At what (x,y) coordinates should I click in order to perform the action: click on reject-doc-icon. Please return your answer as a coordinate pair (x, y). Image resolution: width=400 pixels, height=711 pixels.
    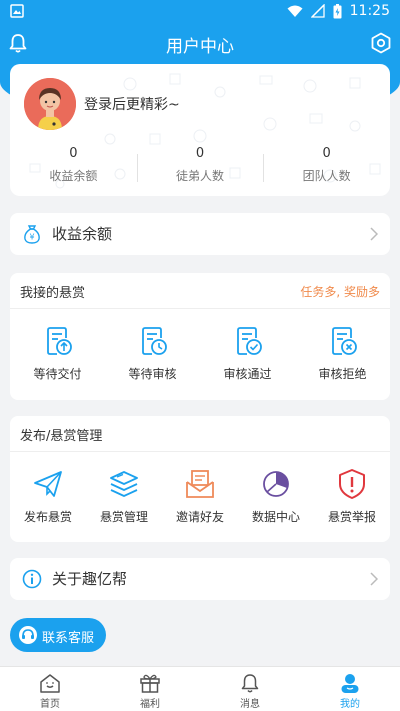
    Looking at the image, I should click on (344, 341).